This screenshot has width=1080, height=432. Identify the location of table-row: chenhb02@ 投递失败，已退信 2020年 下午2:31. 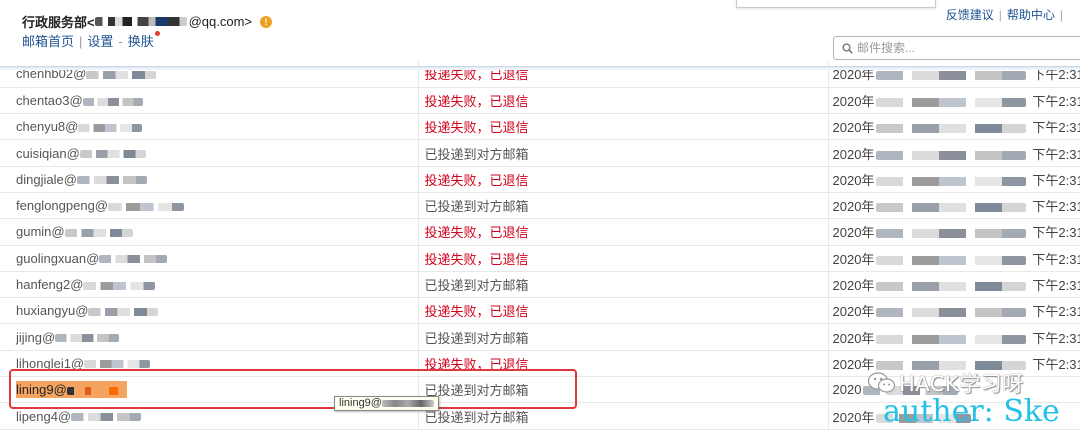
(540, 74).